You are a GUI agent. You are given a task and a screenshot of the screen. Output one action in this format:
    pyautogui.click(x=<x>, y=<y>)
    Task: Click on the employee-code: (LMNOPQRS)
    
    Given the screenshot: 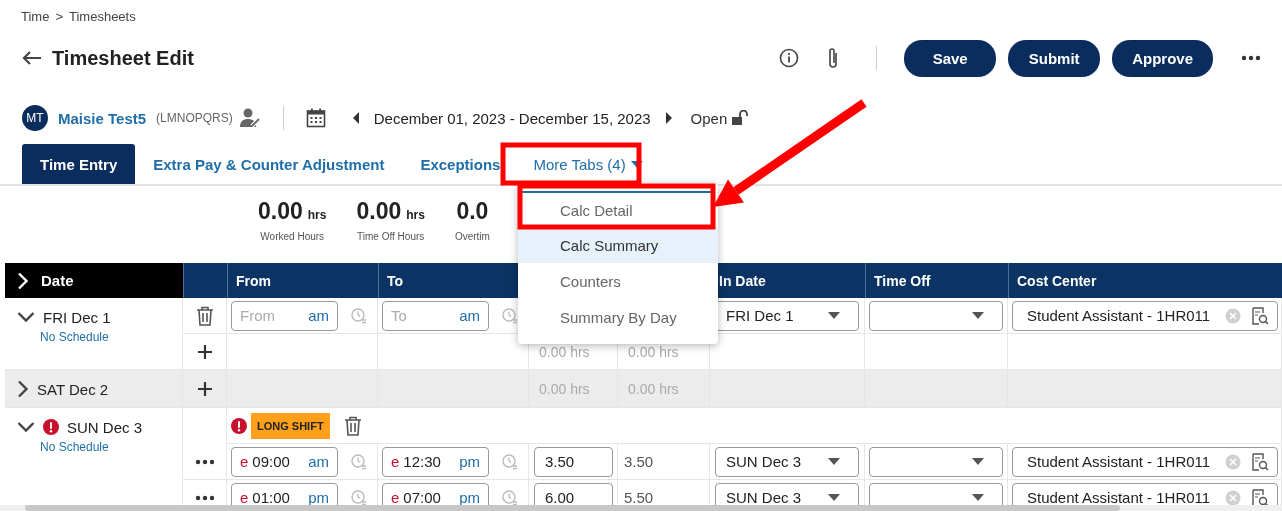 What is the action you would take?
    pyautogui.click(x=194, y=118)
    